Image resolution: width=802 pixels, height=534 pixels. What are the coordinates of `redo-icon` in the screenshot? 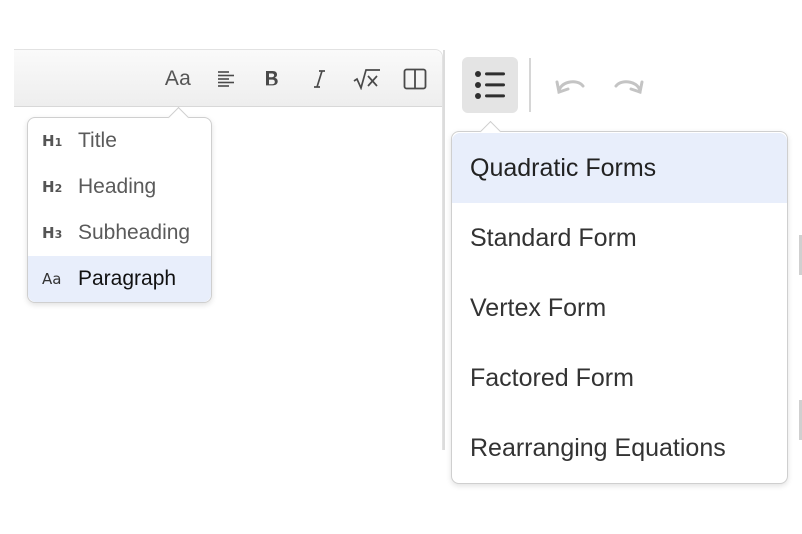 It's located at (629, 87).